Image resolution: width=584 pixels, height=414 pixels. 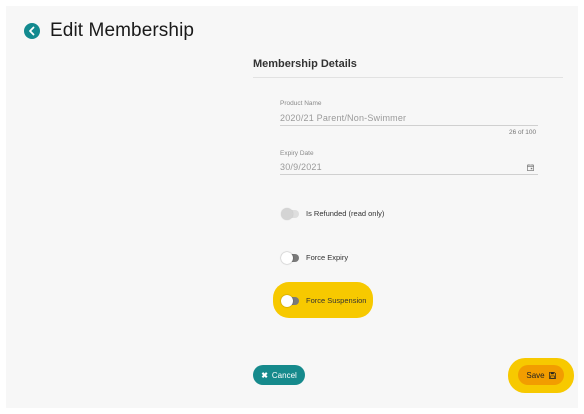 What do you see at coordinates (345, 213) in the screenshot?
I see `is-refunded-label: Is Refunded (read only)` at bounding box center [345, 213].